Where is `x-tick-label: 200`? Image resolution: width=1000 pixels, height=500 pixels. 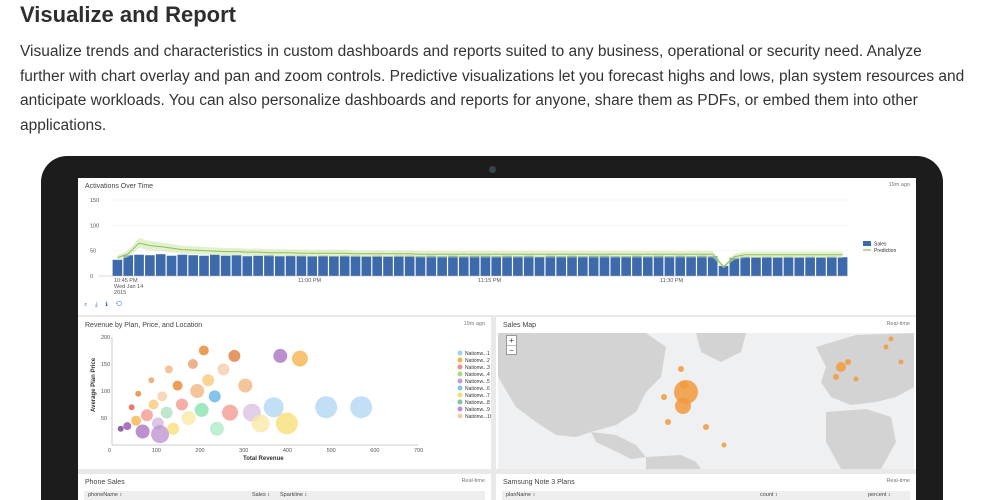 x-tick-label: 200 is located at coordinates (199, 451).